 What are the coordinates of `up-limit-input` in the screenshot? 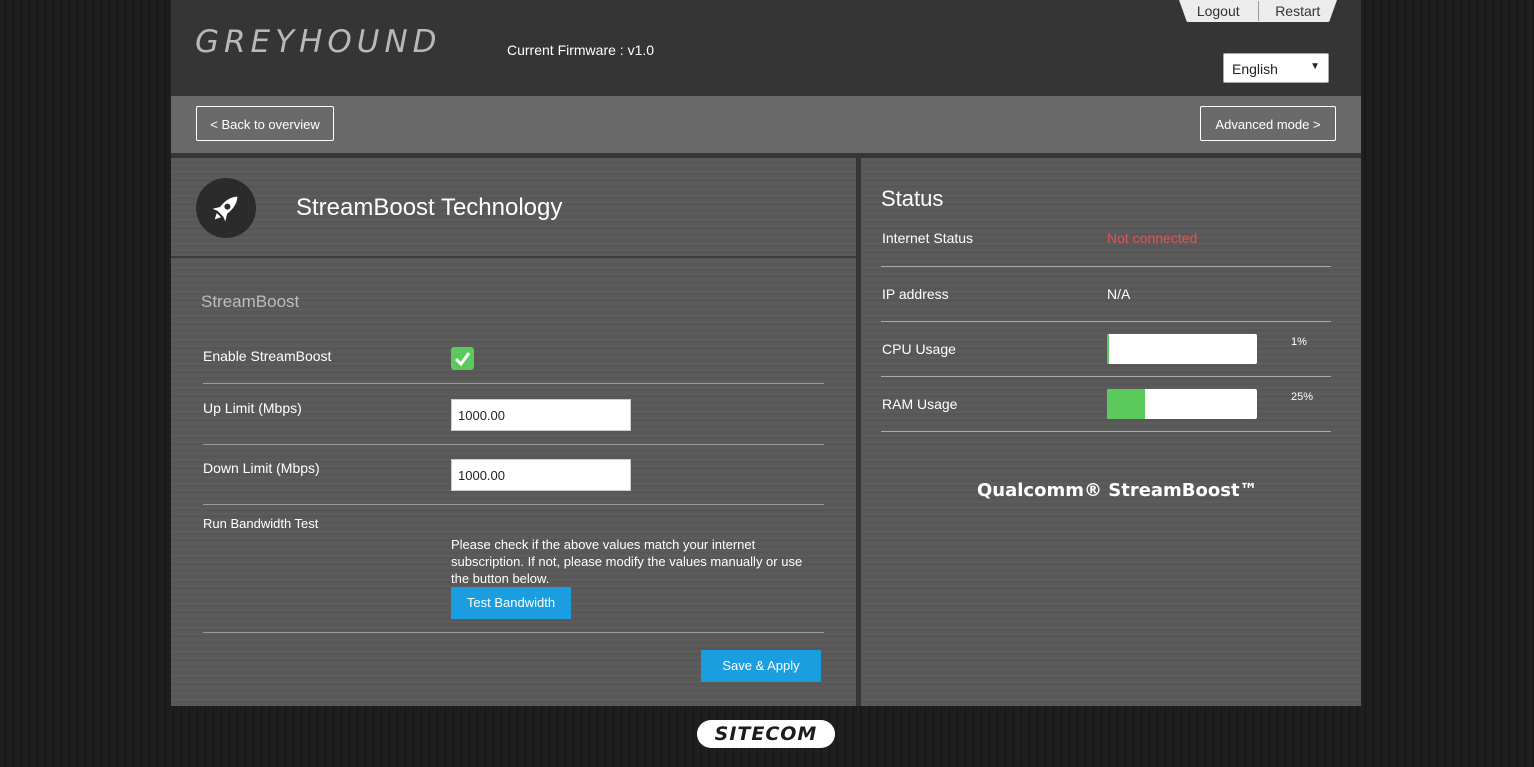 It's located at (541, 415).